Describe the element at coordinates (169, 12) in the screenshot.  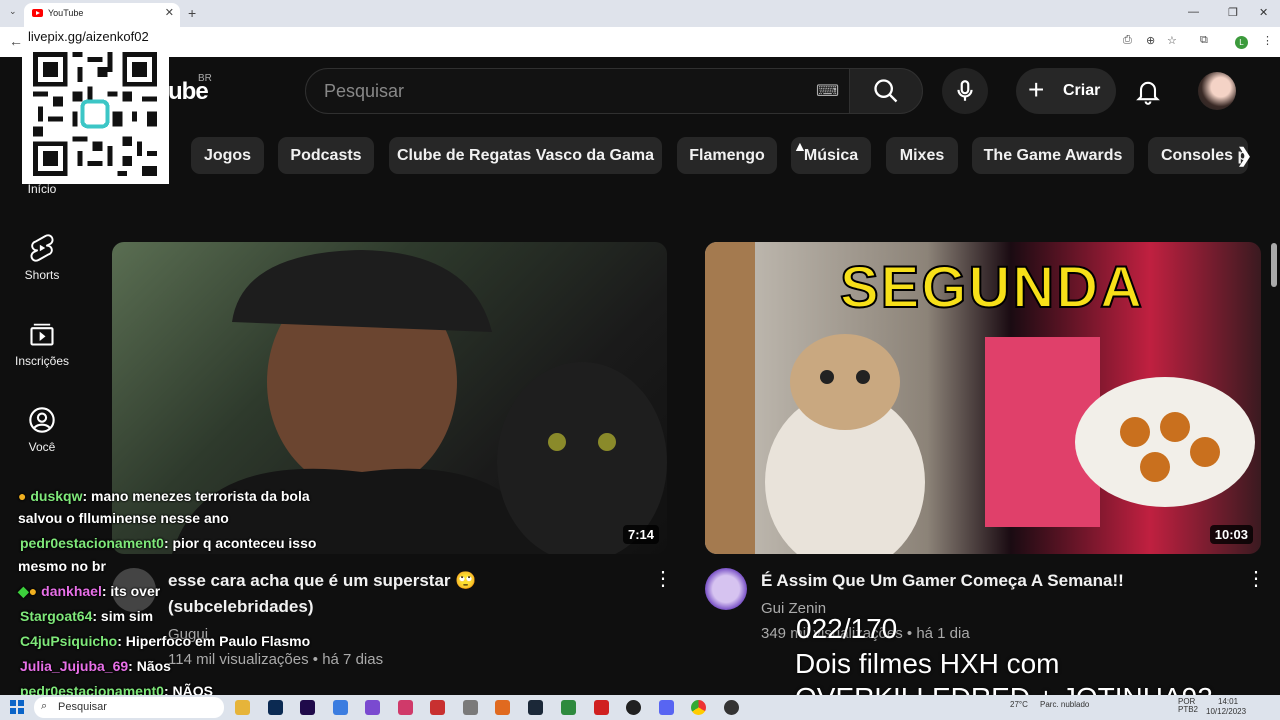
I see `tab-close-icon: ✕` at that location.